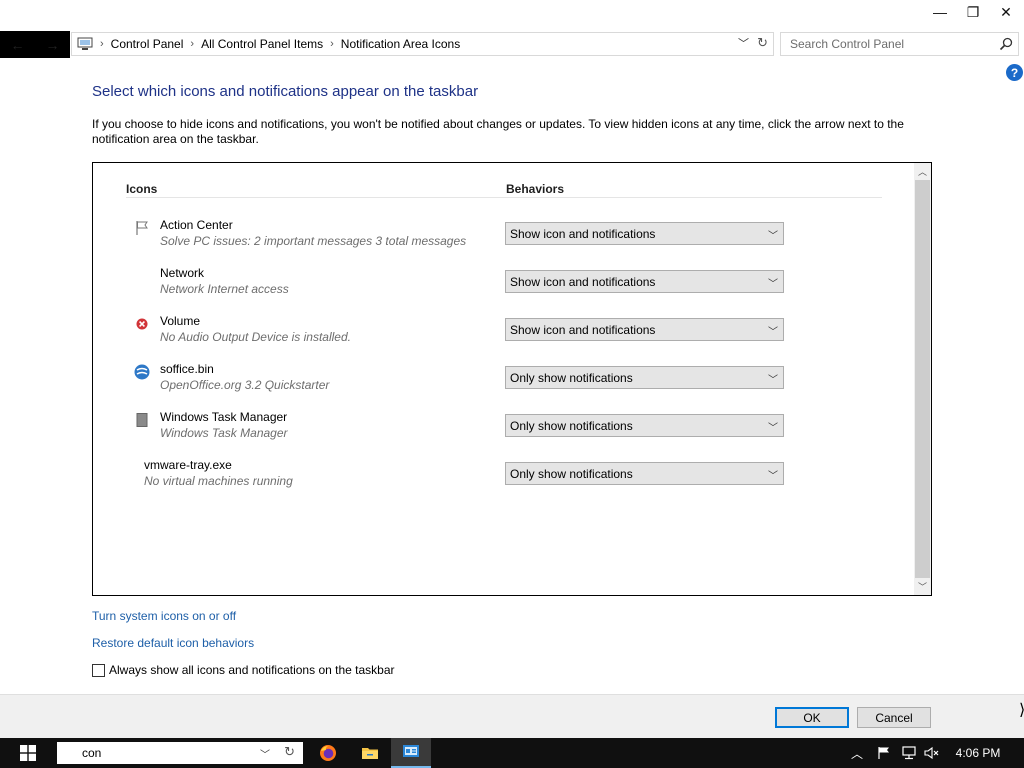 The height and width of the screenshot is (768, 1024). What do you see at coordinates (35, 44) in the screenshot?
I see `navigation-buttons: ← →` at bounding box center [35, 44].